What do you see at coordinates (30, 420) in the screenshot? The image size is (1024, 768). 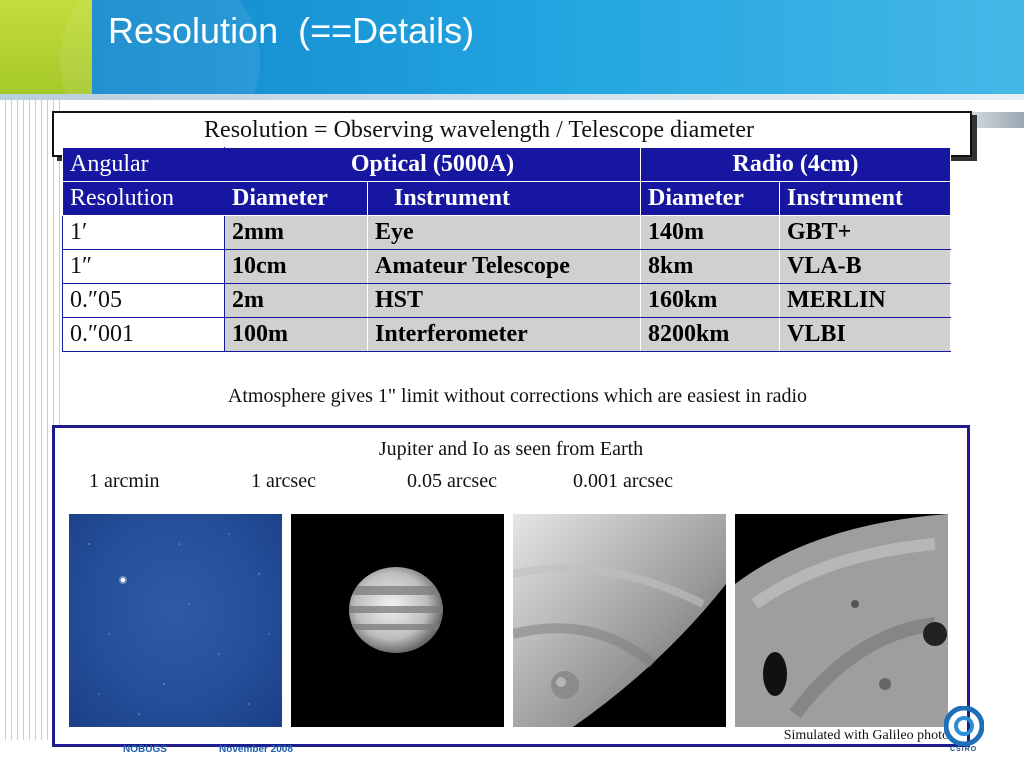 I see `side-line-decoration` at bounding box center [30, 420].